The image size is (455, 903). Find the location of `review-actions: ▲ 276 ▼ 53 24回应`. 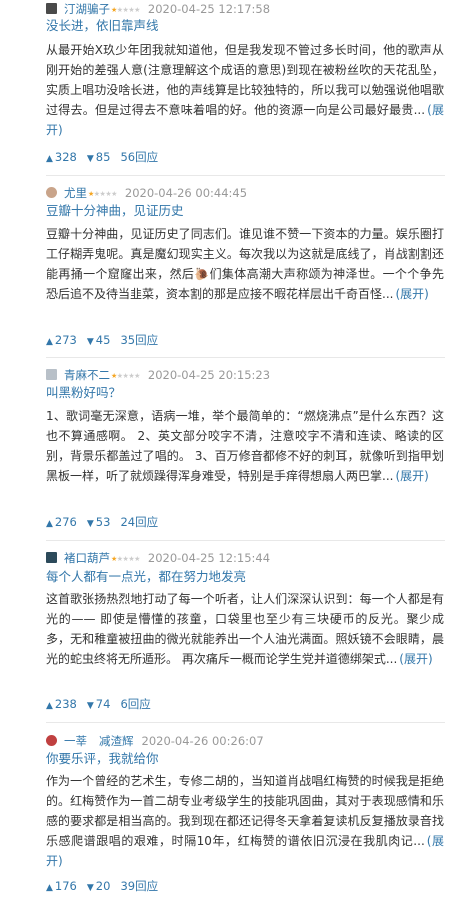

review-actions: ▲ 276 ▼ 53 24回应 is located at coordinates (102, 523).